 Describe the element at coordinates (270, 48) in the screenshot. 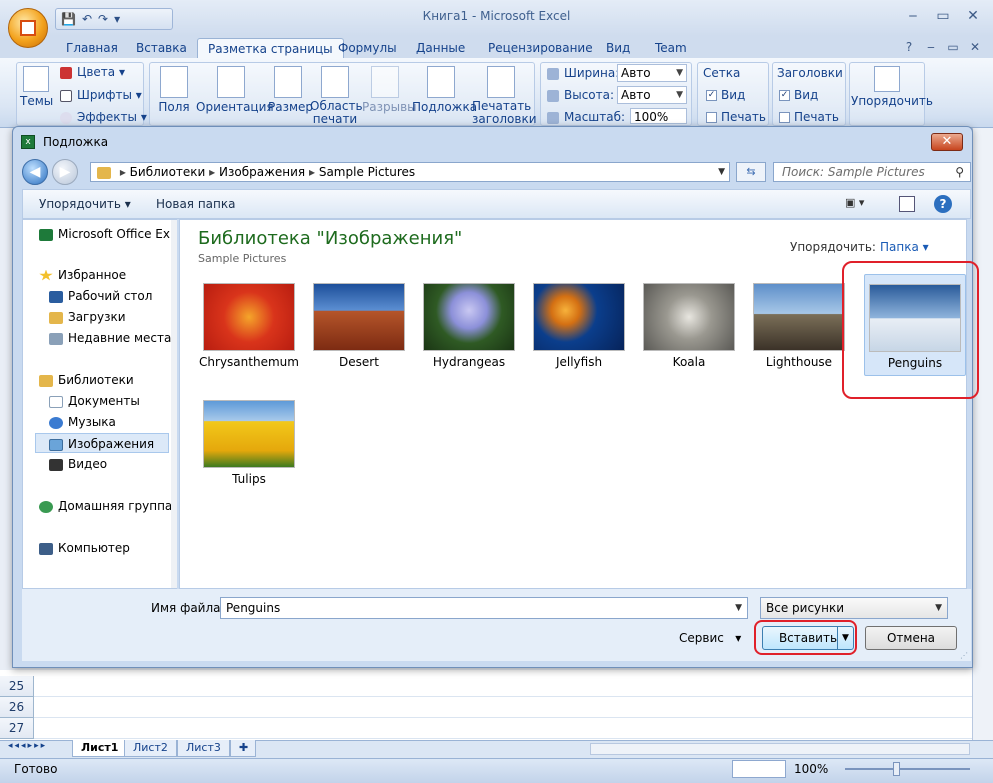

I see `tab-page-layout: Разметка страницы` at that location.